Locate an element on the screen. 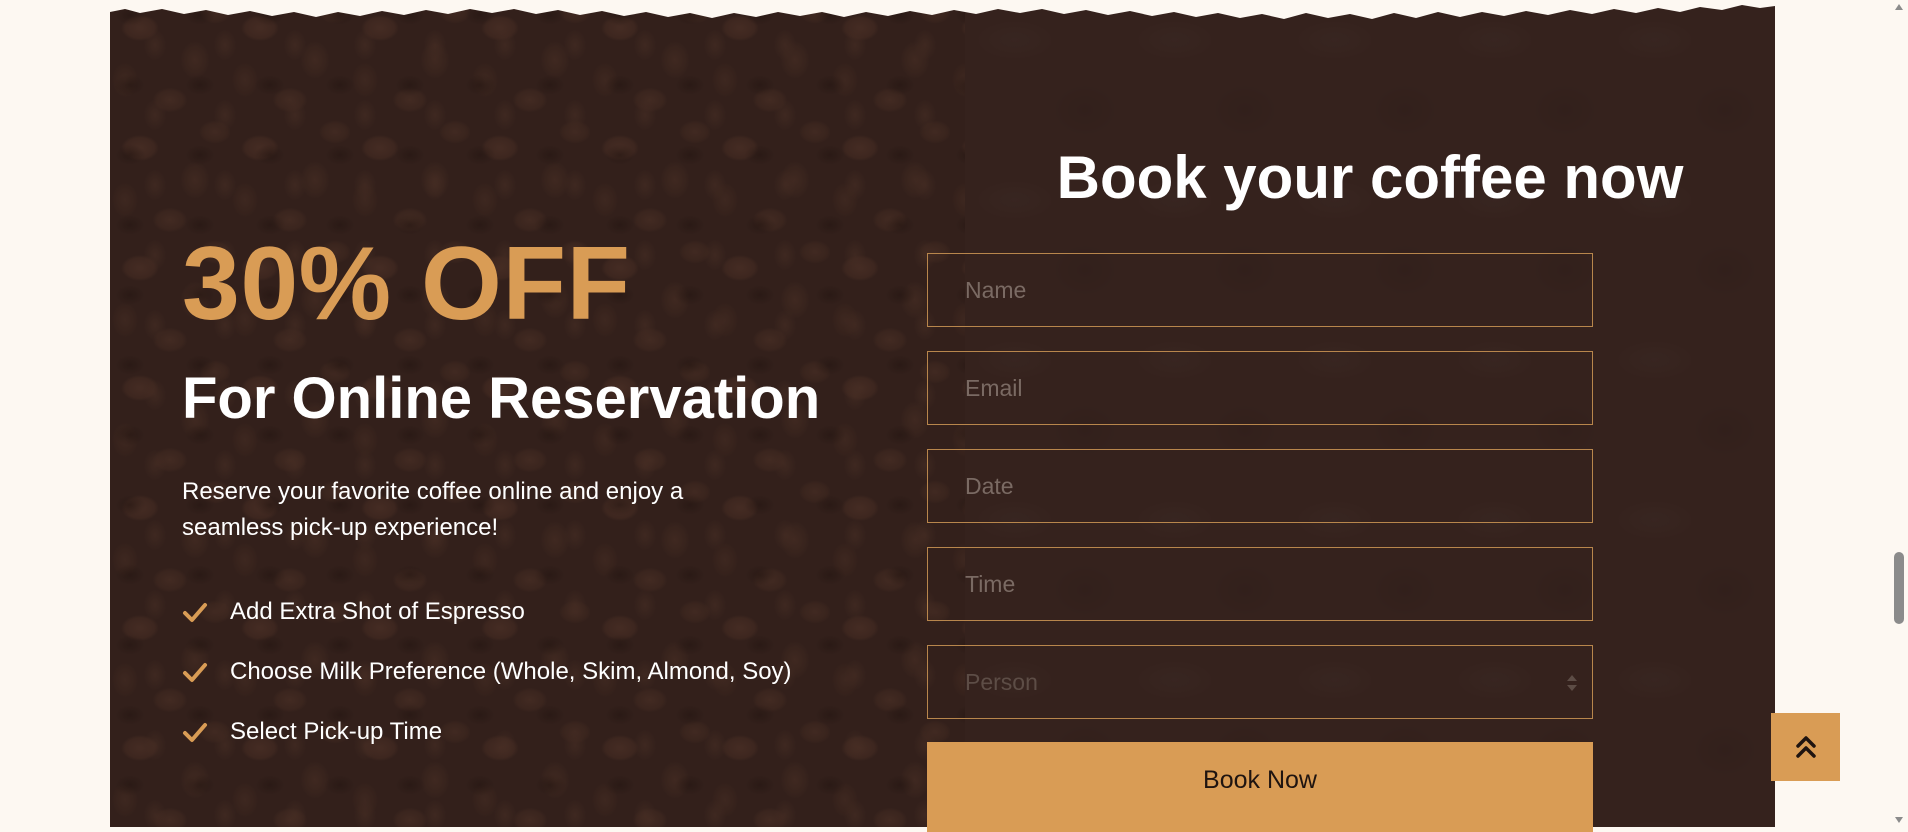  scrollbar-thumb is located at coordinates (1899, 588).